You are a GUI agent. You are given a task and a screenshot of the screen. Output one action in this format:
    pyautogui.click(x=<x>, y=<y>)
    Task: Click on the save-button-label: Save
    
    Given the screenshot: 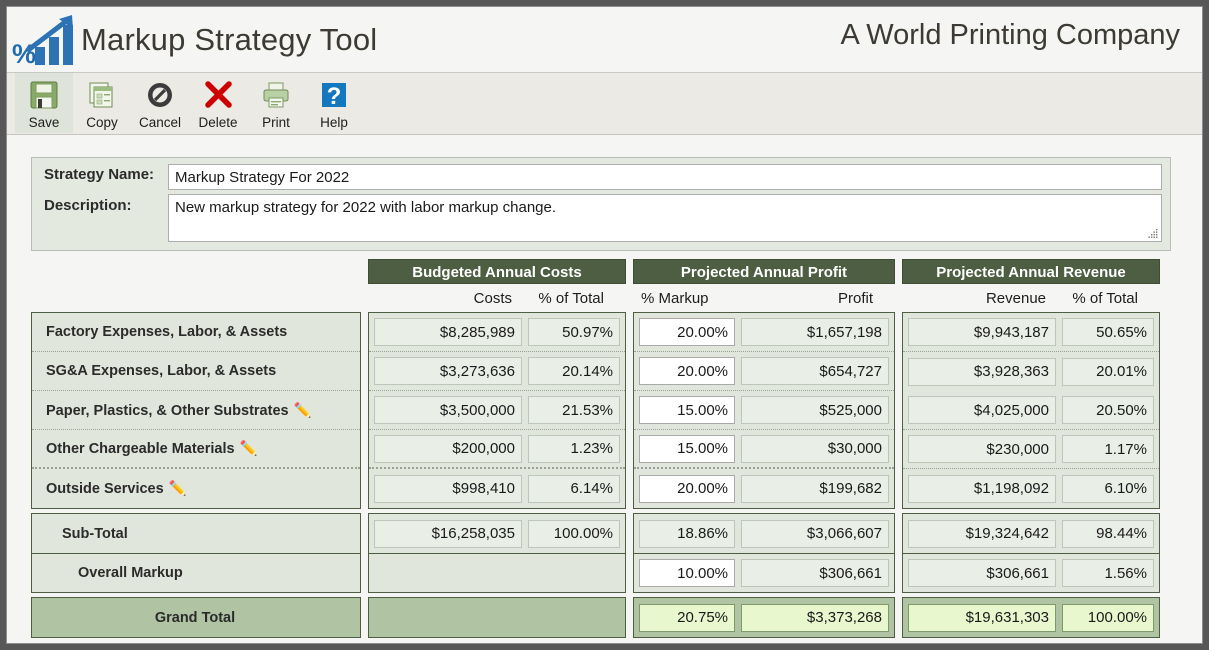 What is the action you would take?
    pyautogui.click(x=44, y=122)
    